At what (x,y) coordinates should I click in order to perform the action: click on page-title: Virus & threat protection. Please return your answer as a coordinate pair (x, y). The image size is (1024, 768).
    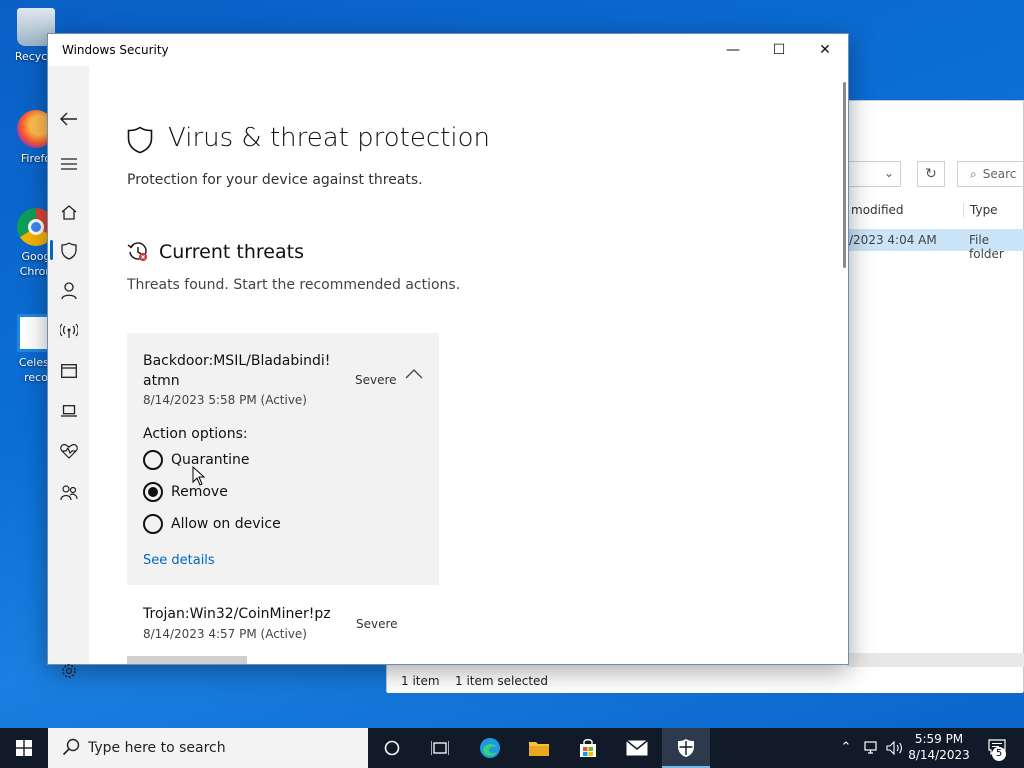
    Looking at the image, I should click on (329, 138).